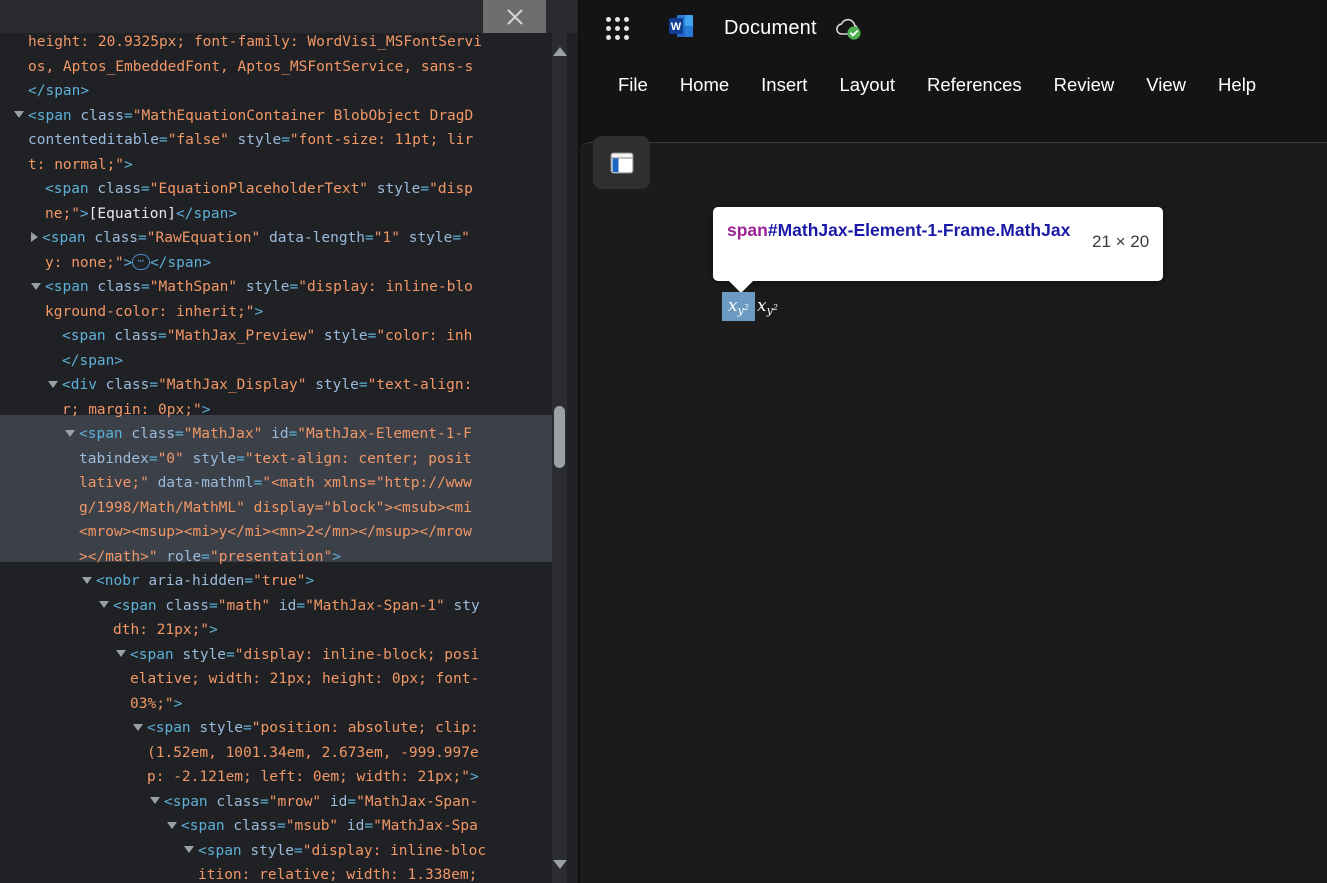  What do you see at coordinates (338, 875) in the screenshot?
I see `code-token-val: ition: relative; width: 1.338em;` at bounding box center [338, 875].